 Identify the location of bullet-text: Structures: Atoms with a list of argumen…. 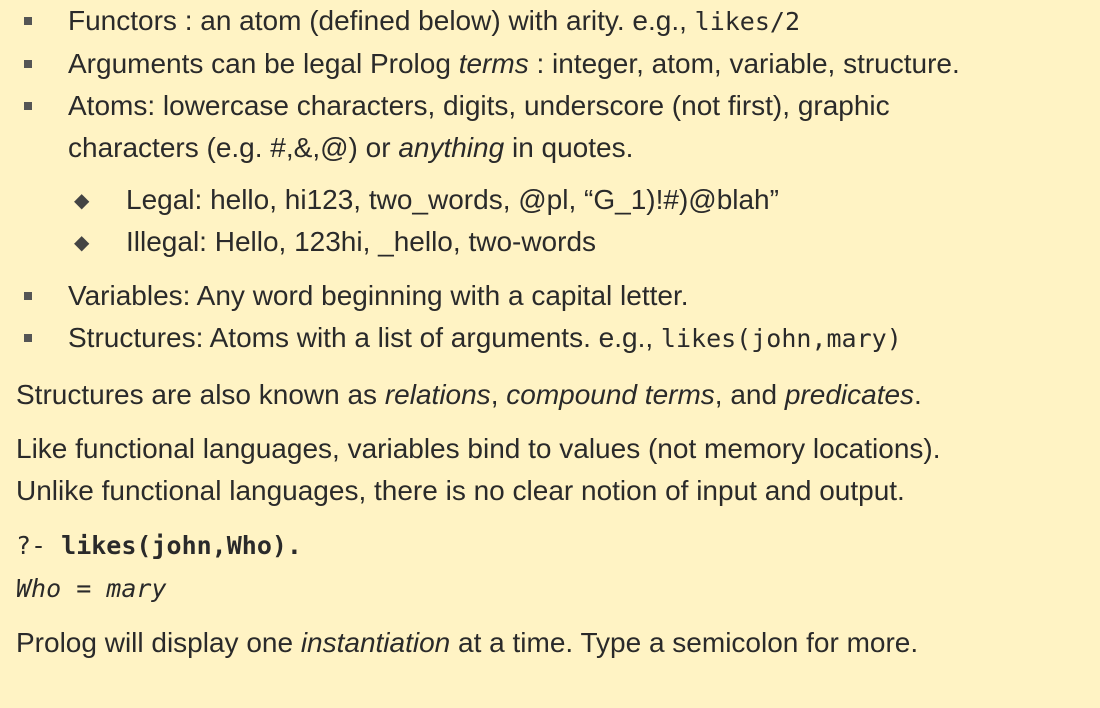
(364, 337).